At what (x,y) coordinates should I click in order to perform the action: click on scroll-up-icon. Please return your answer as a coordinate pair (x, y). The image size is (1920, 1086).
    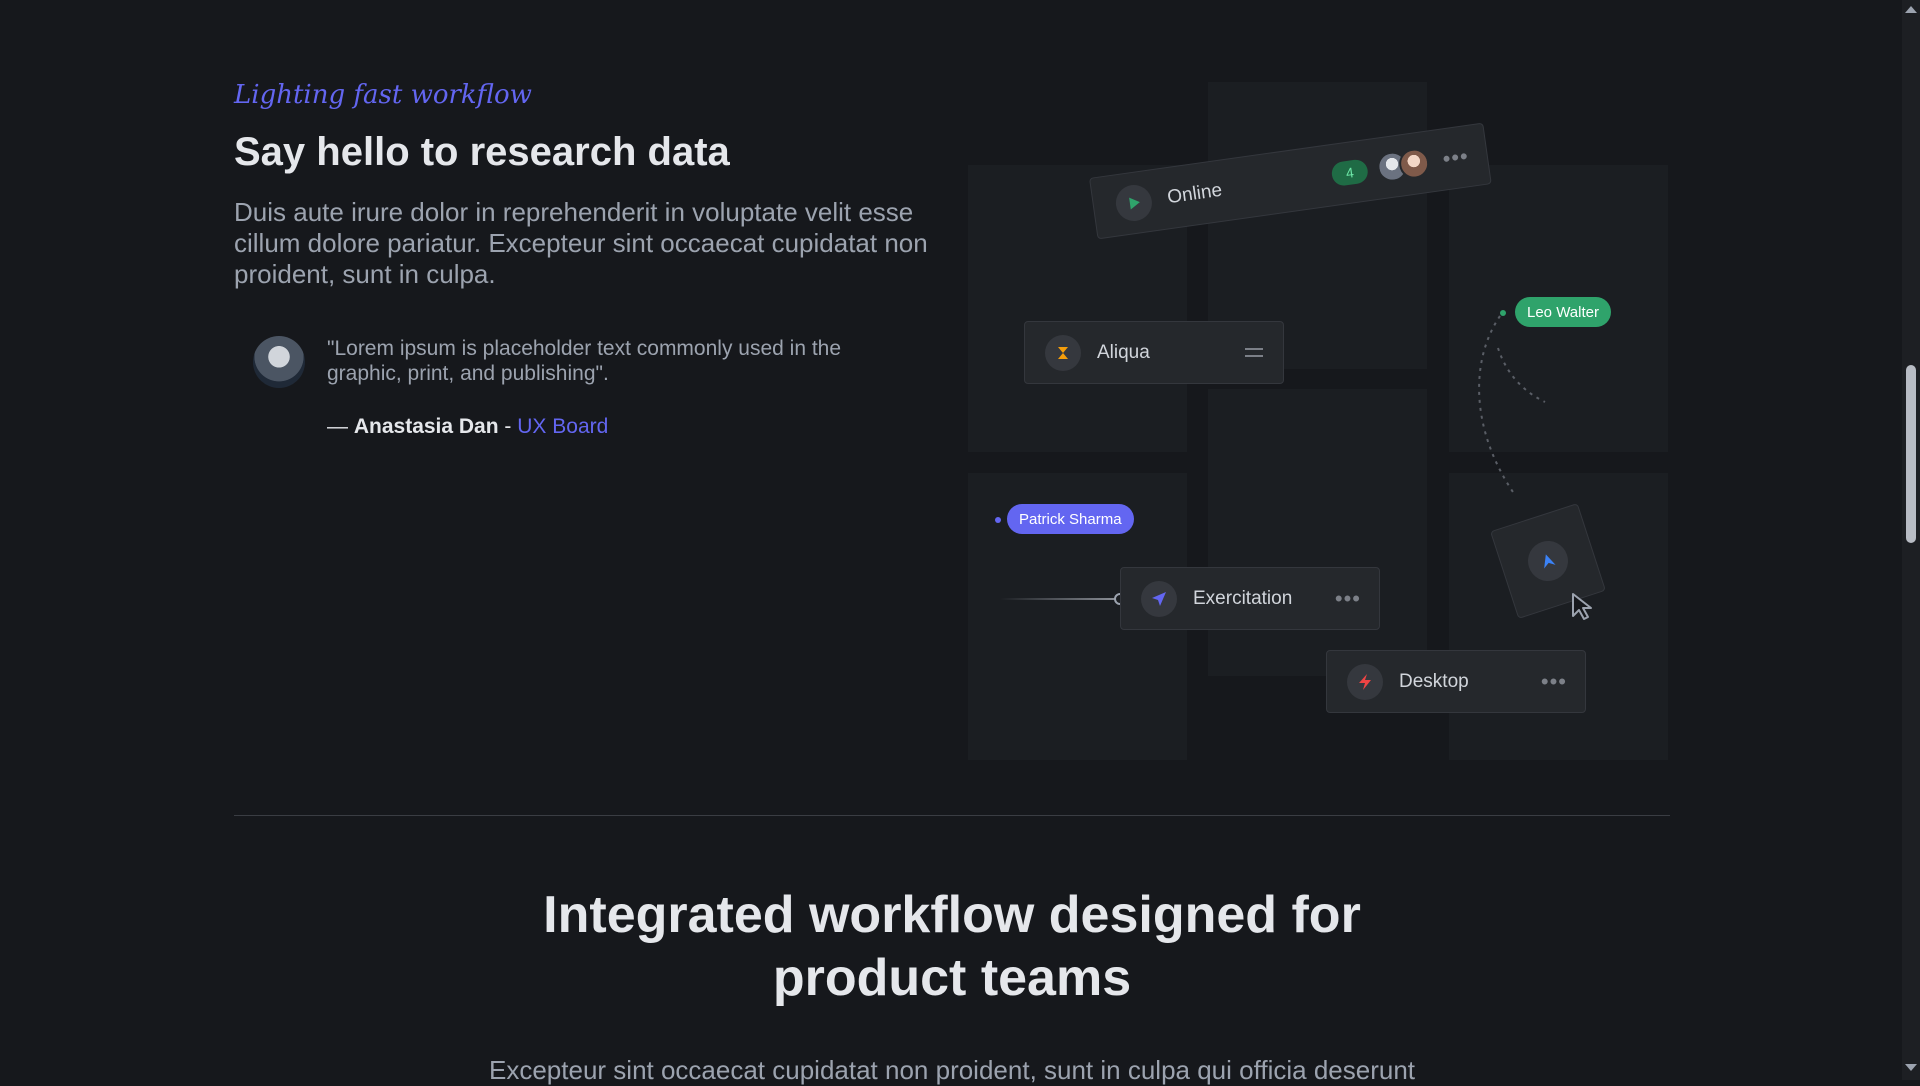
    Looking at the image, I should click on (1911, 9).